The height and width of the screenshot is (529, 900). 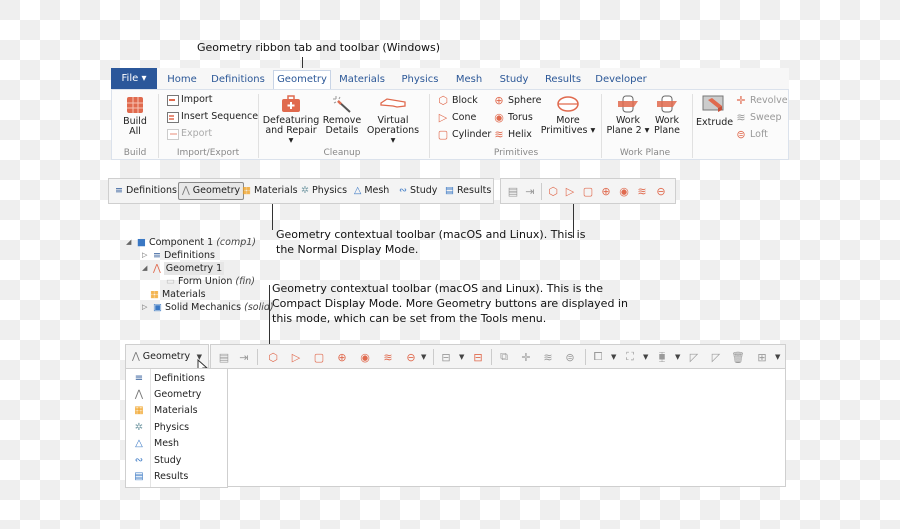 I want to click on tab-definitions: Definitions, so click(x=238, y=80).